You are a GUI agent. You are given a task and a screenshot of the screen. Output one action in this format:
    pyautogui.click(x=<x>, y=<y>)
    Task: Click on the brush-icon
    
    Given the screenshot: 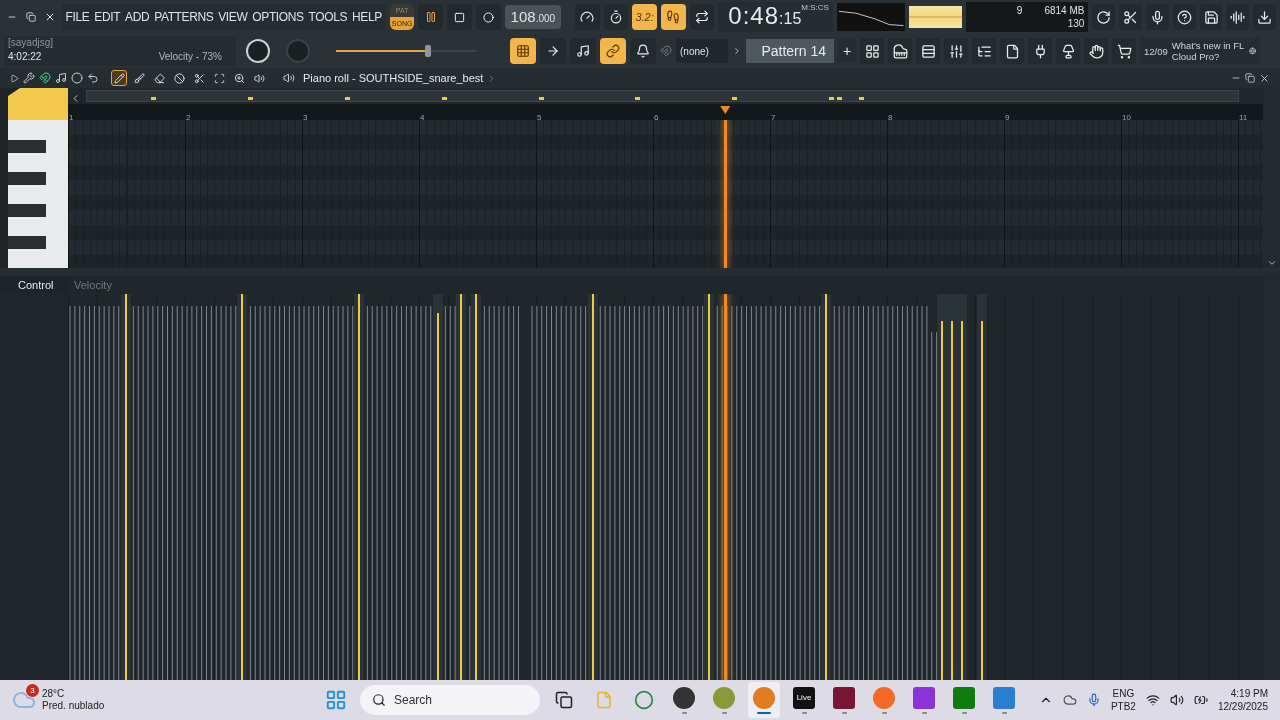 What is the action you would take?
    pyautogui.click(x=139, y=78)
    